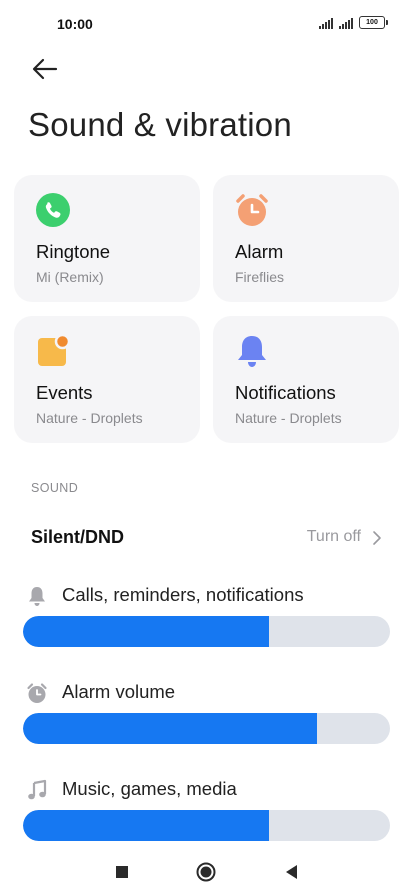 This screenshot has width=413, height=896. I want to click on triangle-left-icon, so click(291, 872).